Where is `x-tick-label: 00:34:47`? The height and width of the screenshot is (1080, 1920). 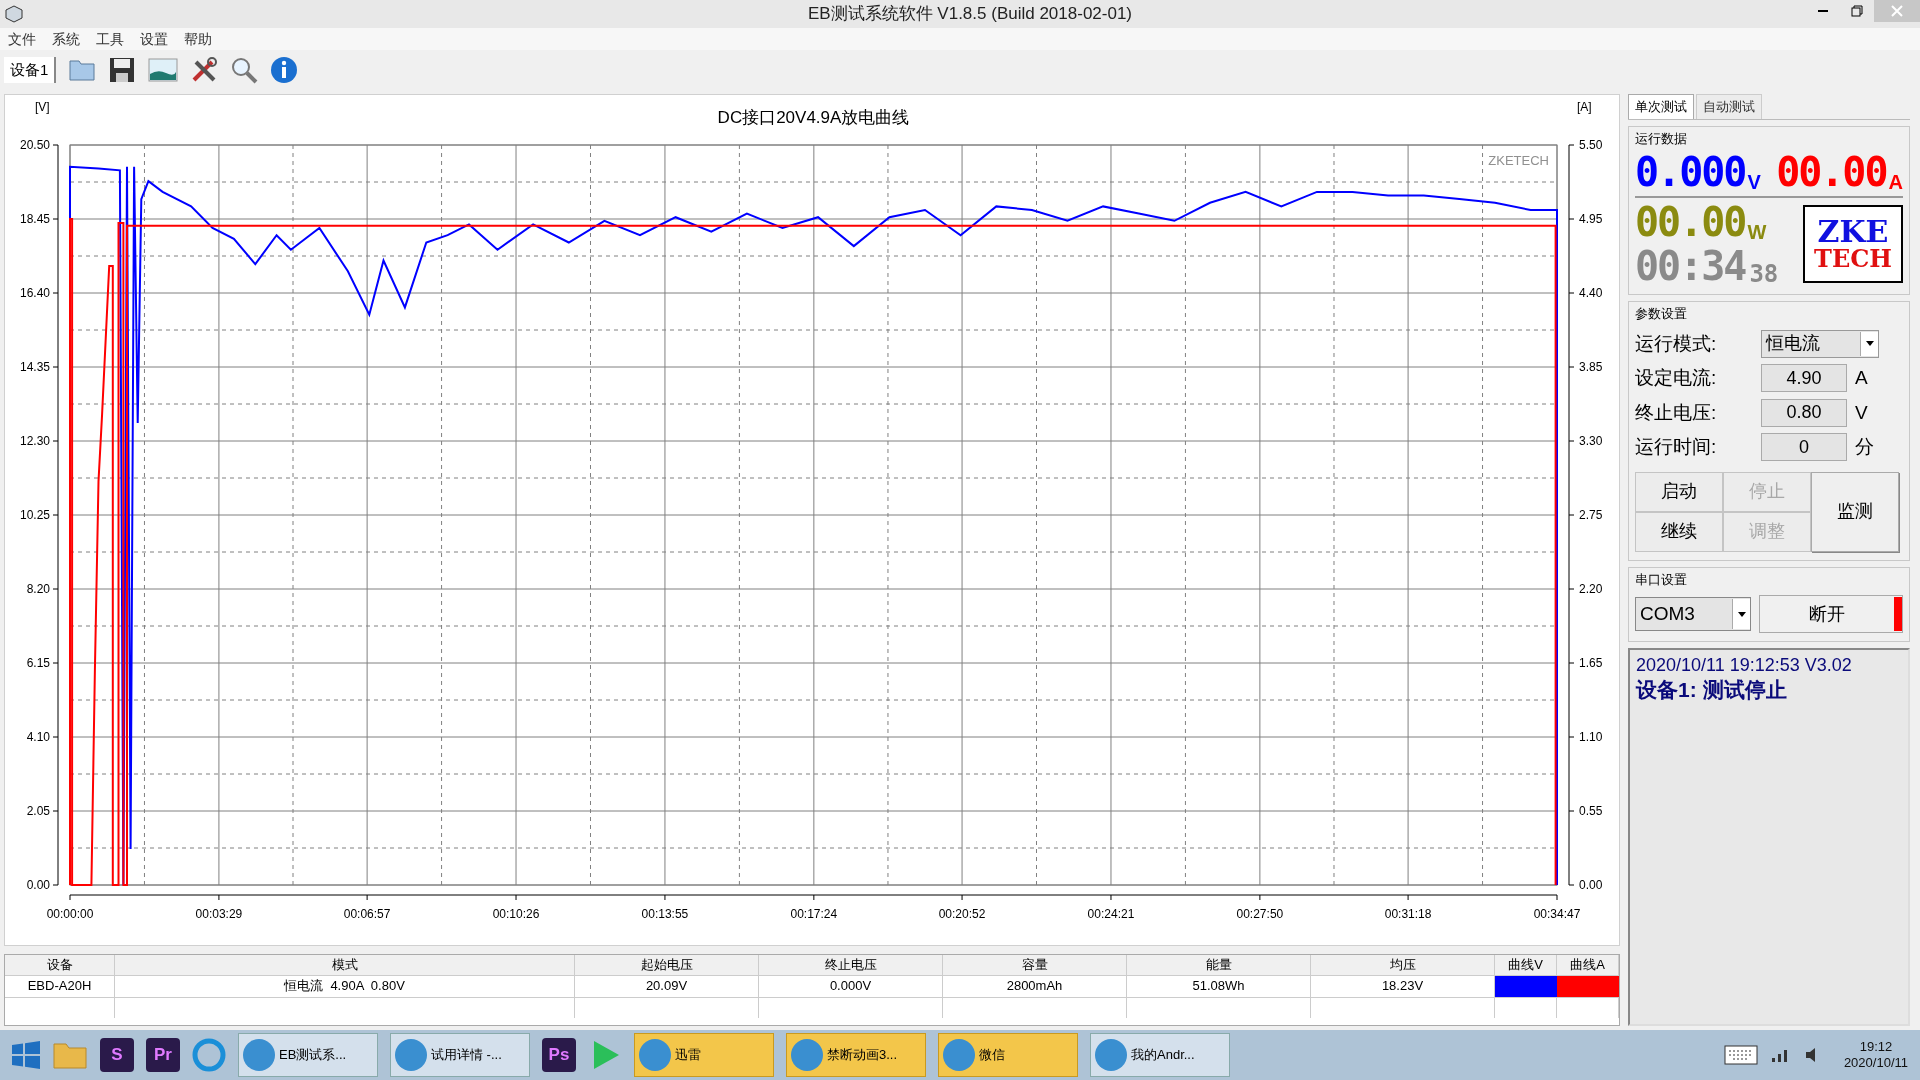 x-tick-label: 00:34:47 is located at coordinates (1557, 914).